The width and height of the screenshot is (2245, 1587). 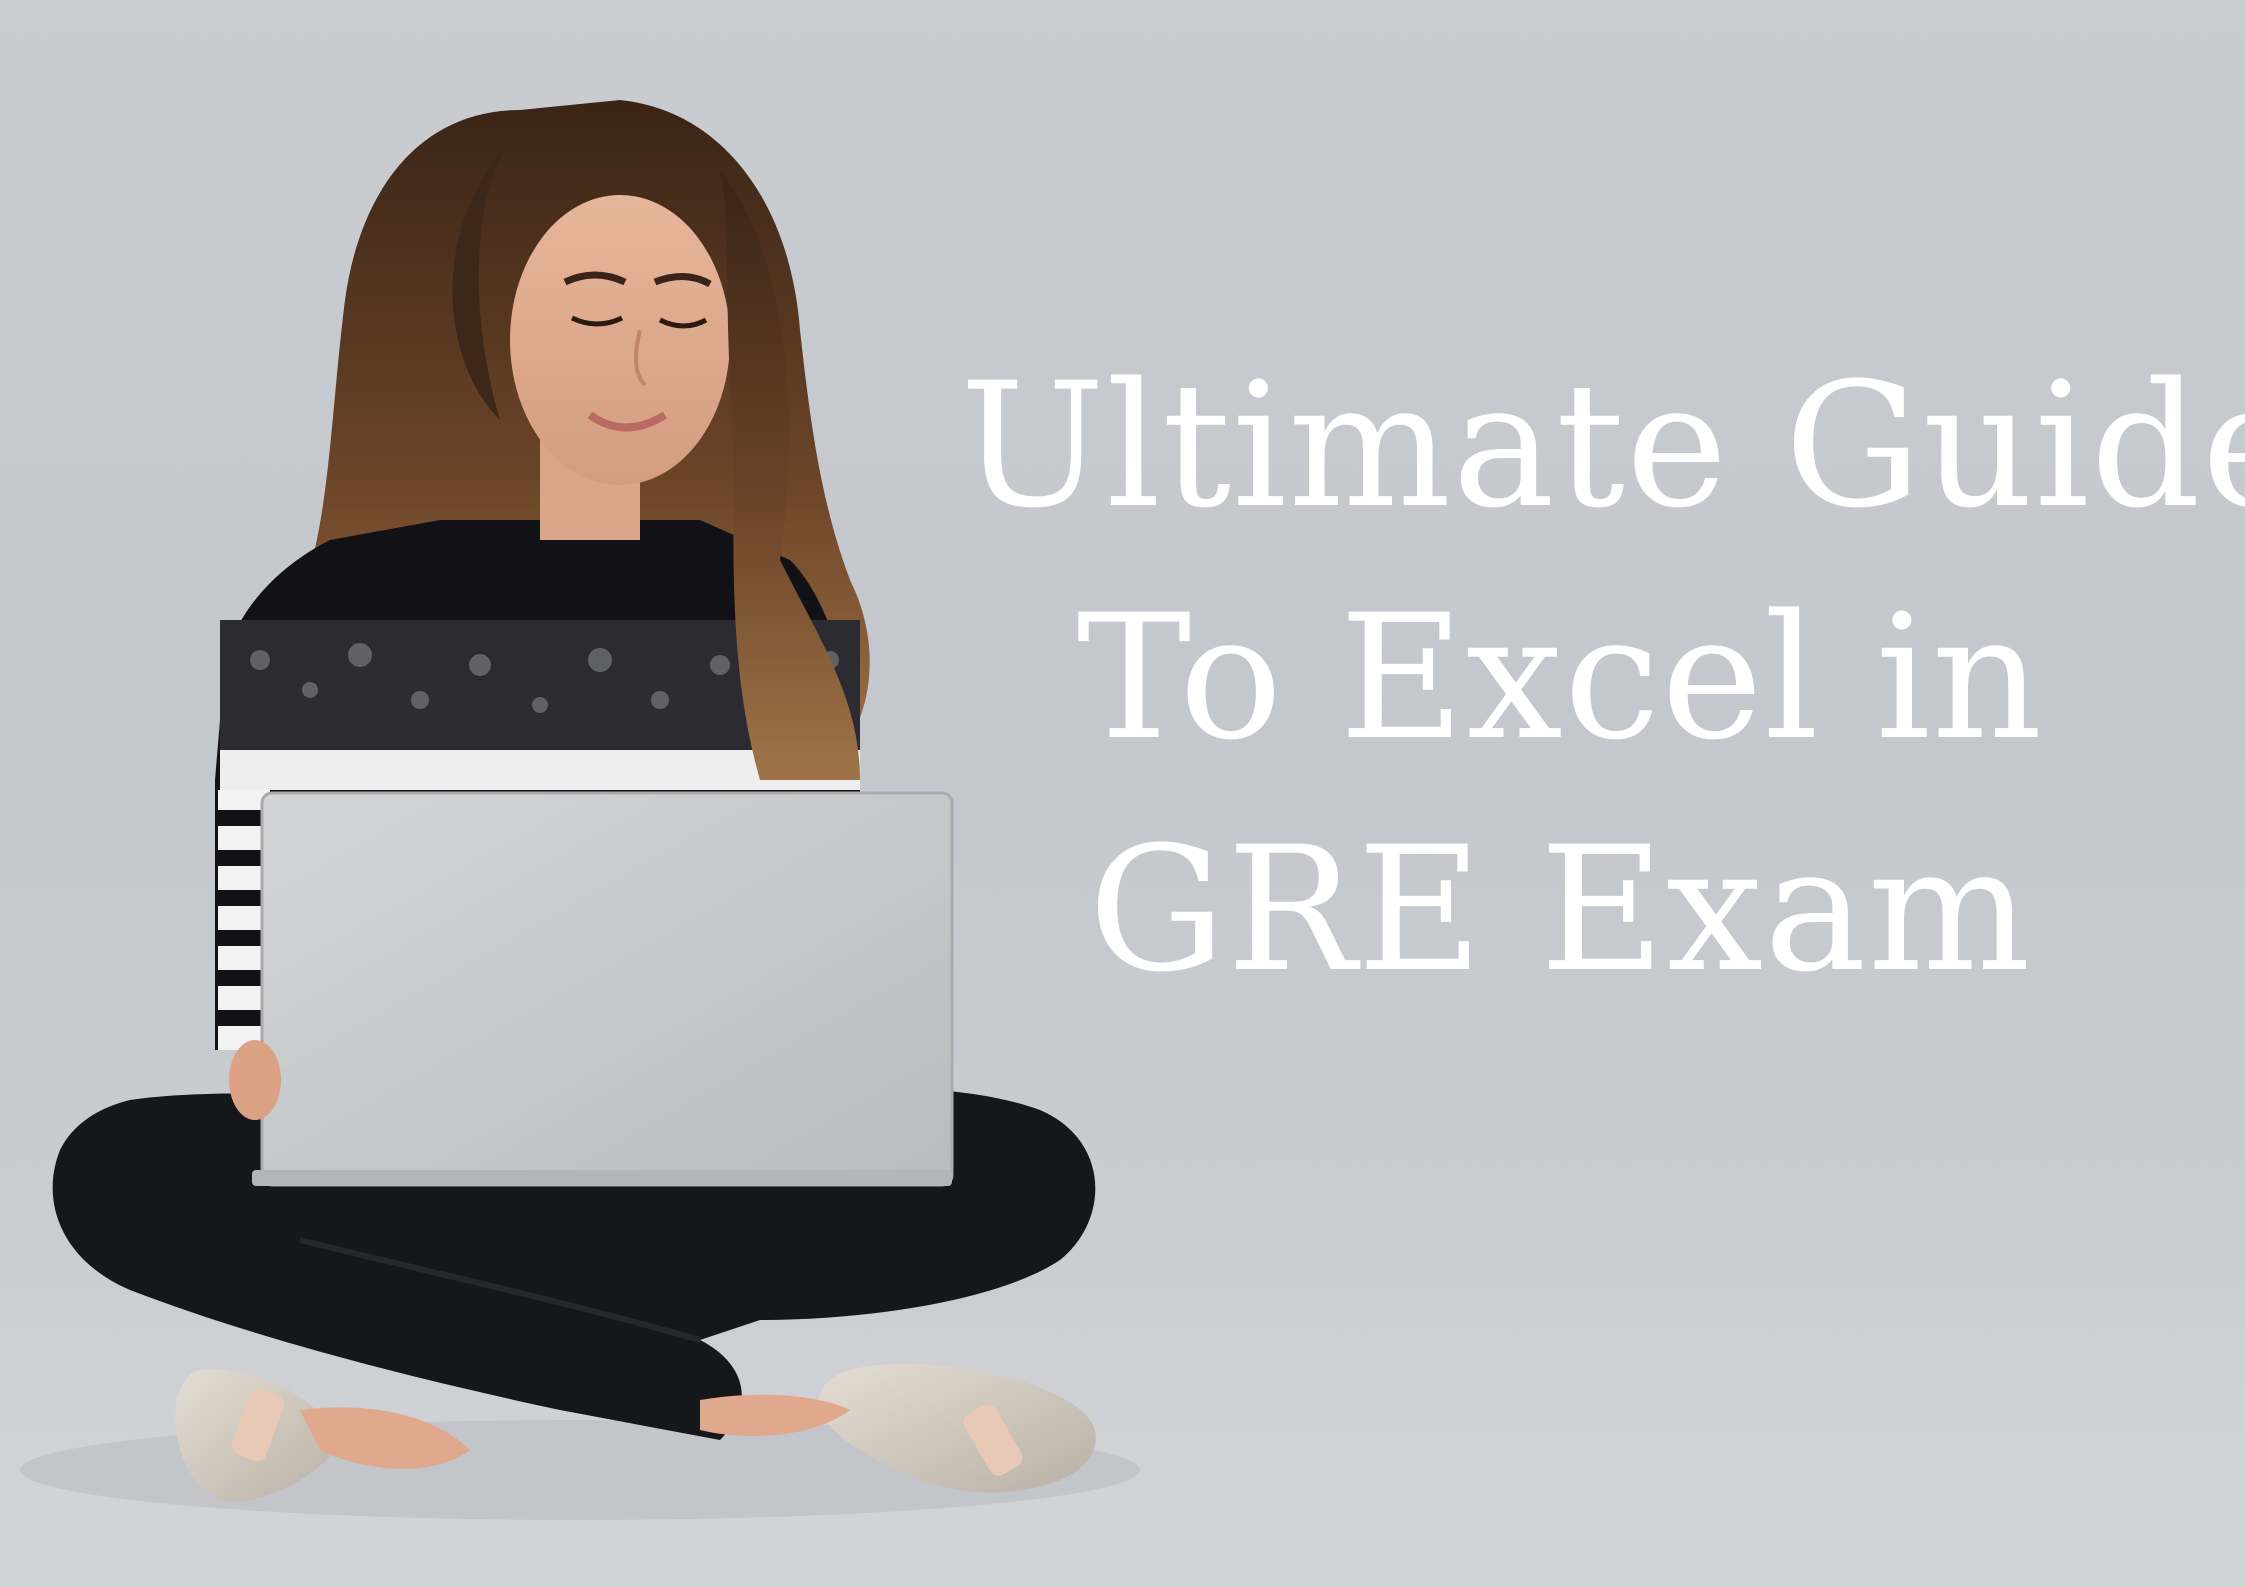 I want to click on headline-line-1: Ultimate Guide, so click(x=1602, y=445).